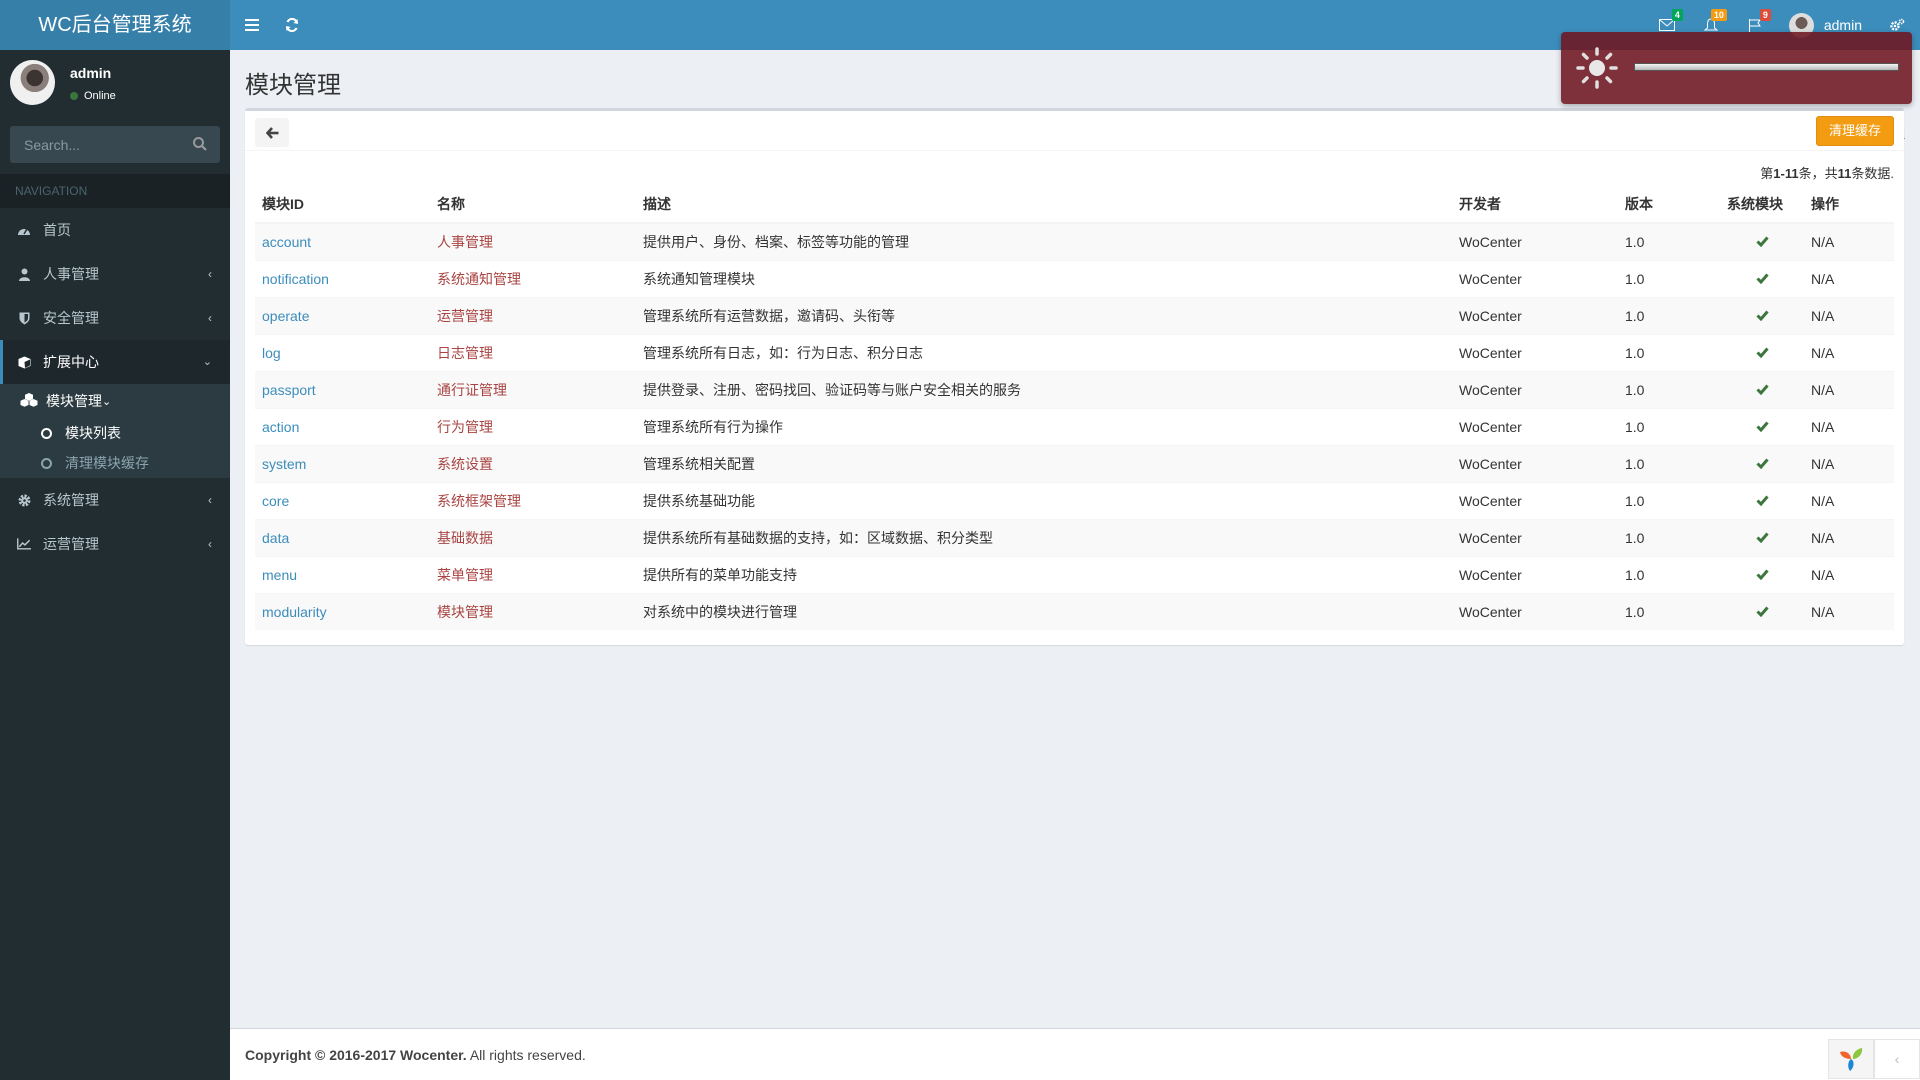  Describe the element at coordinates (295, 279) in the screenshot. I see `module-id-link: notification` at that location.